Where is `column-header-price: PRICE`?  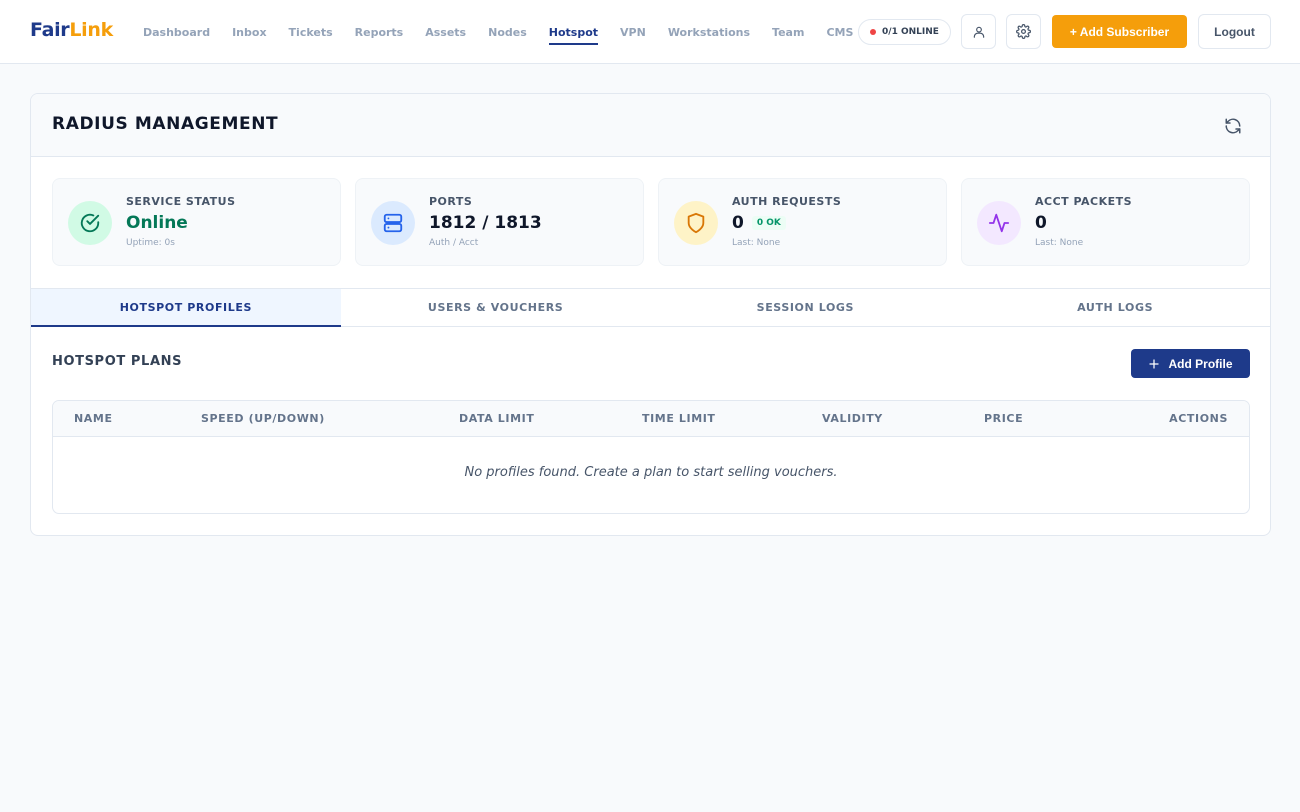 column-header-price: PRICE is located at coordinates (1004, 418).